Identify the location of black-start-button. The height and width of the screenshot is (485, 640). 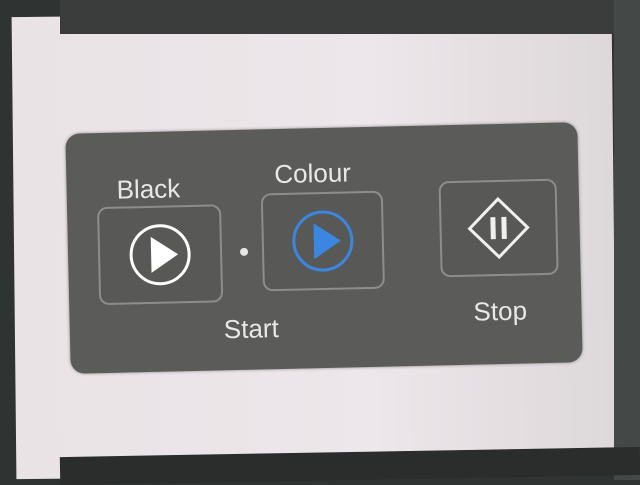
(160, 255).